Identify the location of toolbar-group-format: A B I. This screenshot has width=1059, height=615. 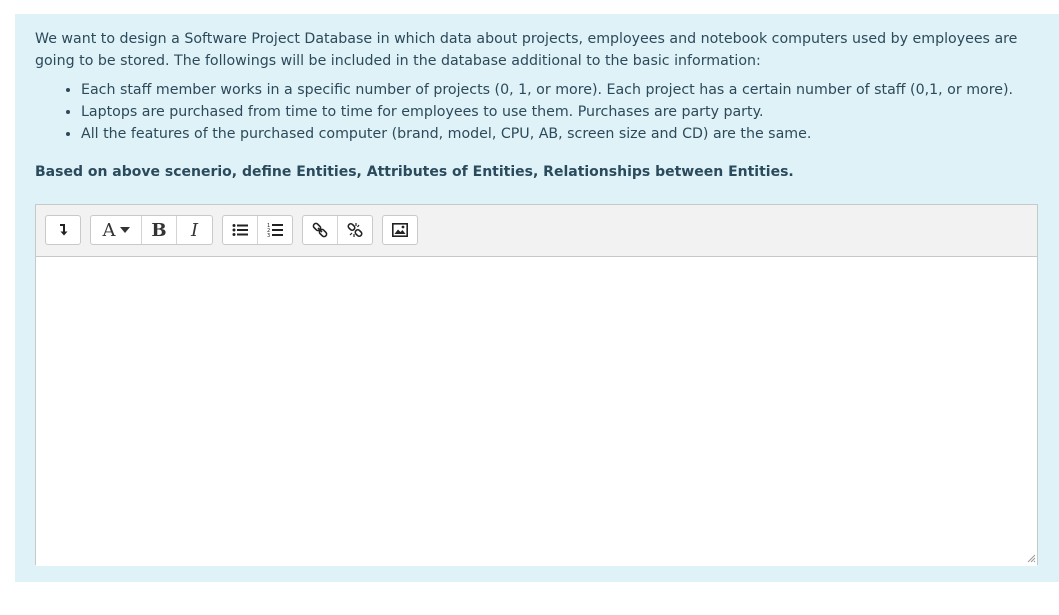
(151, 230).